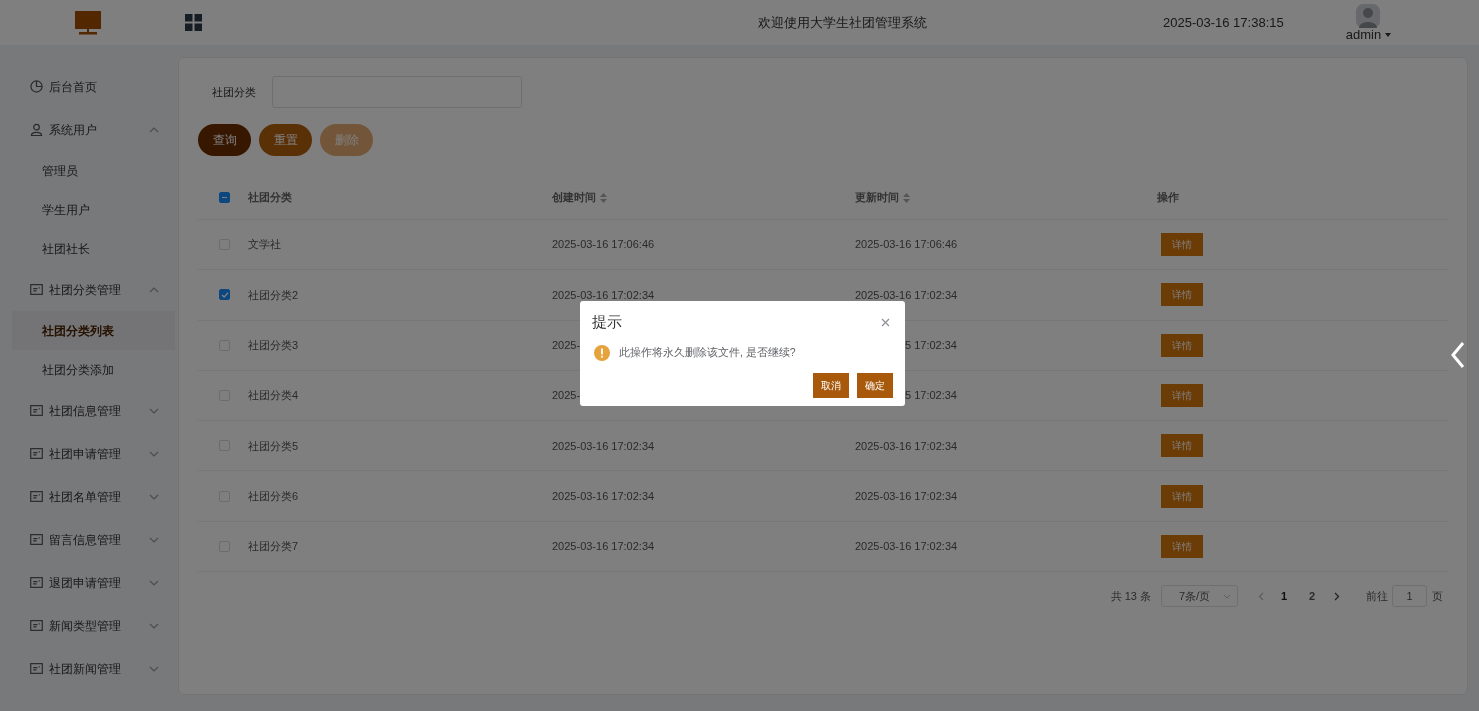 The height and width of the screenshot is (711, 1479). Describe the element at coordinates (842, 22) in the screenshot. I see `system-title: 欢迎使用大学生社团管理系统` at that location.